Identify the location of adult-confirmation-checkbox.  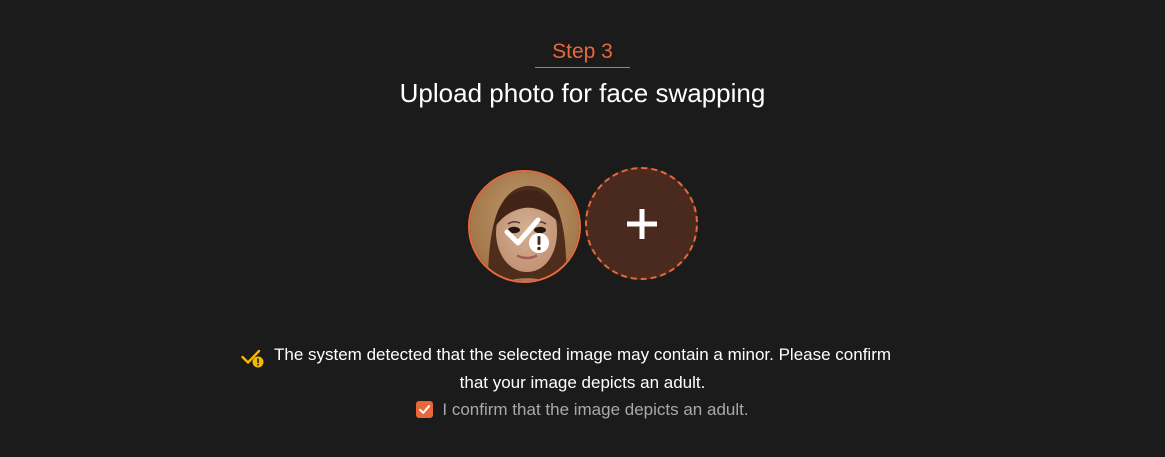
(425, 409).